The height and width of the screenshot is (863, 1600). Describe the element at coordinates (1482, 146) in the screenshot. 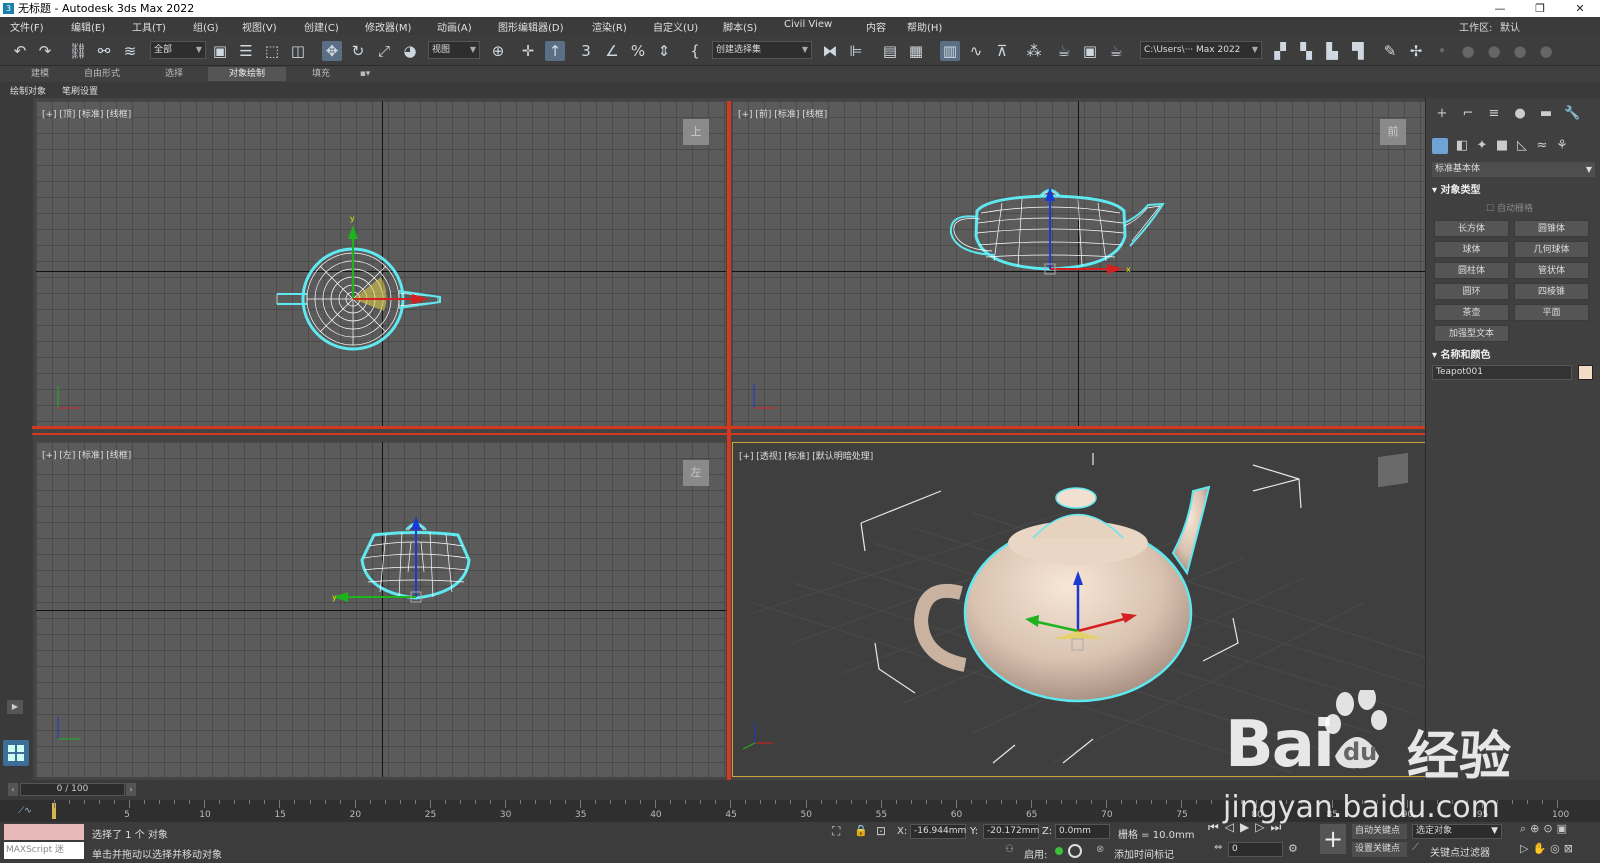

I see `lights-category-icon: ✦` at that location.